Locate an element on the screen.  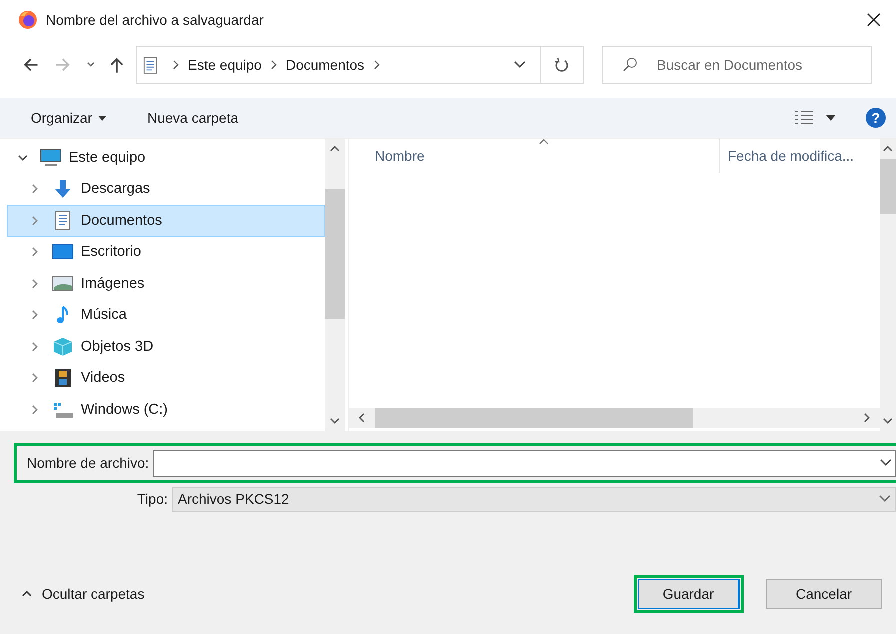
address-bar: Este equipo Documentos is located at coordinates (360, 65).